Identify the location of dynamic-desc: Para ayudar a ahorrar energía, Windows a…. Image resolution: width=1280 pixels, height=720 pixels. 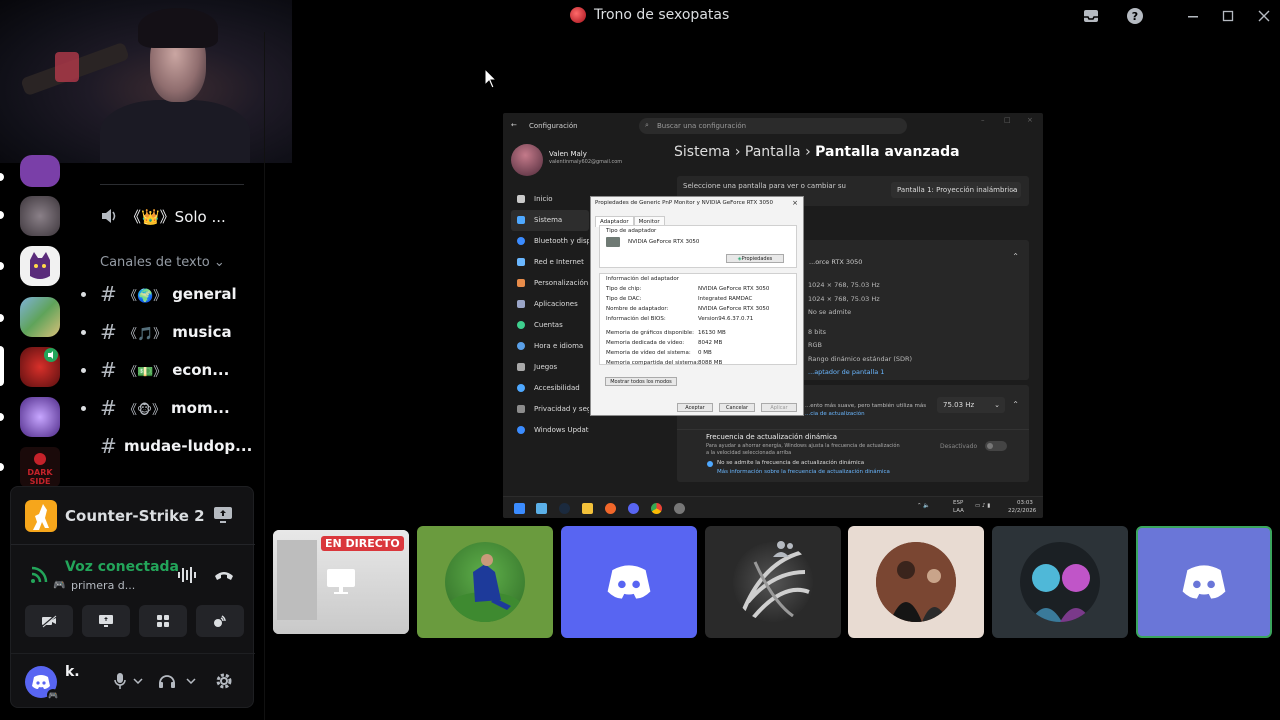
(803, 446).